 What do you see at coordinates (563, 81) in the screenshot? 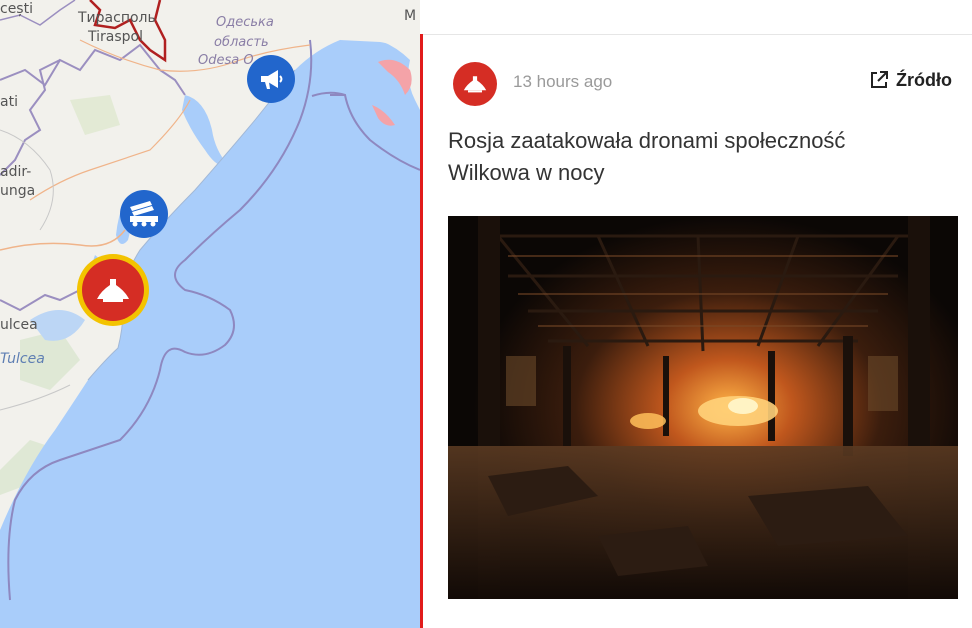
I see `event-timestamp: 13 hours ago` at bounding box center [563, 81].